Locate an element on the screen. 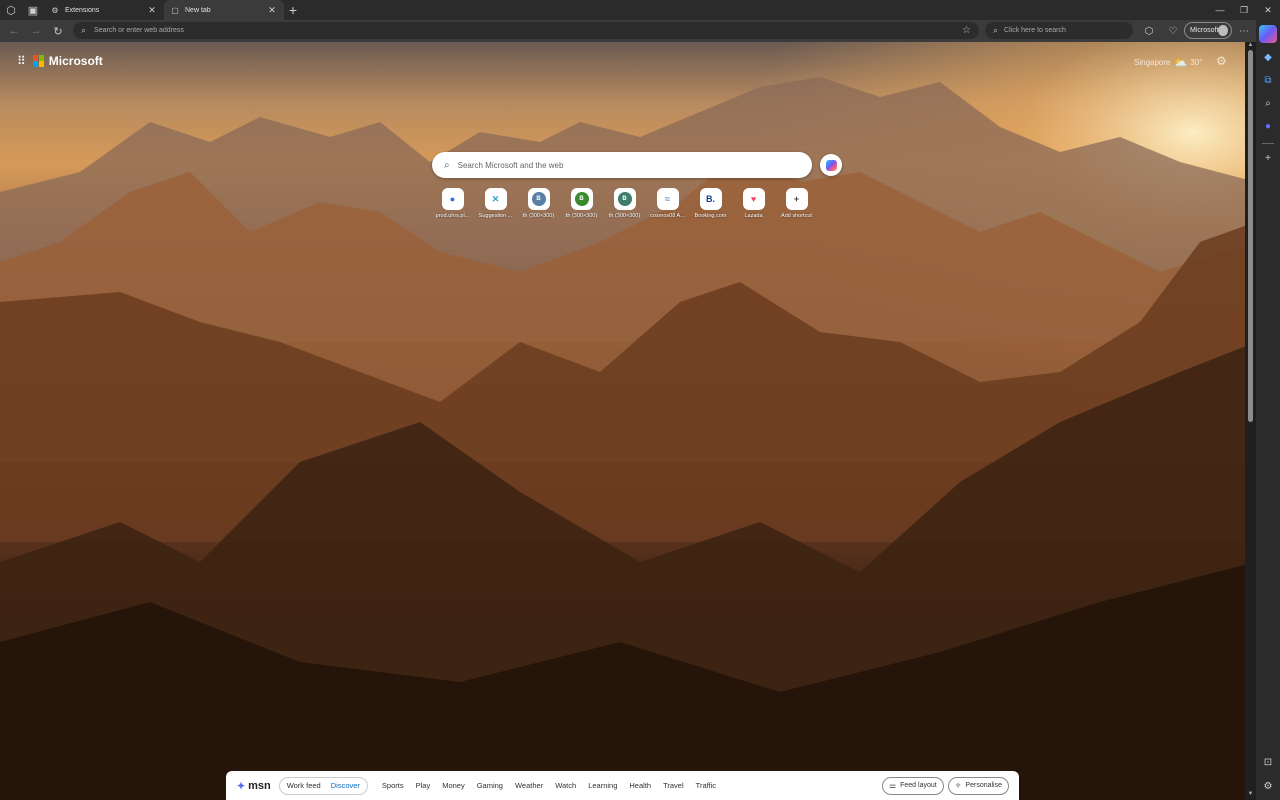  nav-link-travel: Travel is located at coordinates (673, 785).